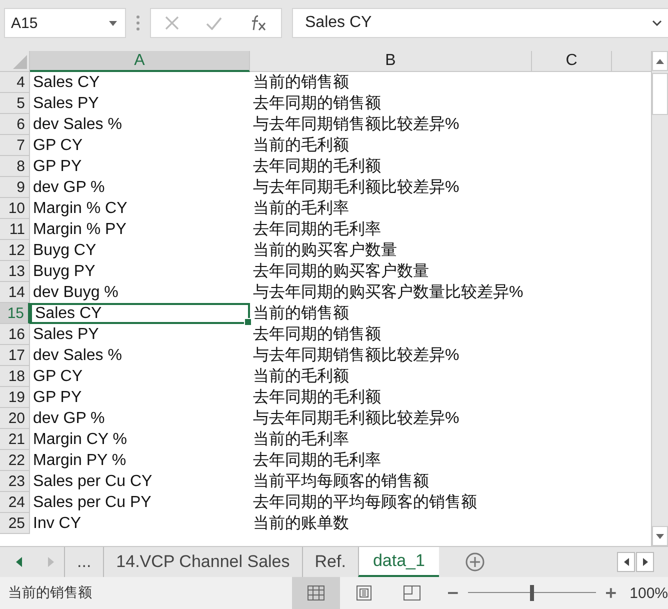 This screenshot has width=668, height=609. I want to click on vertical-scrollbar, so click(659, 298).